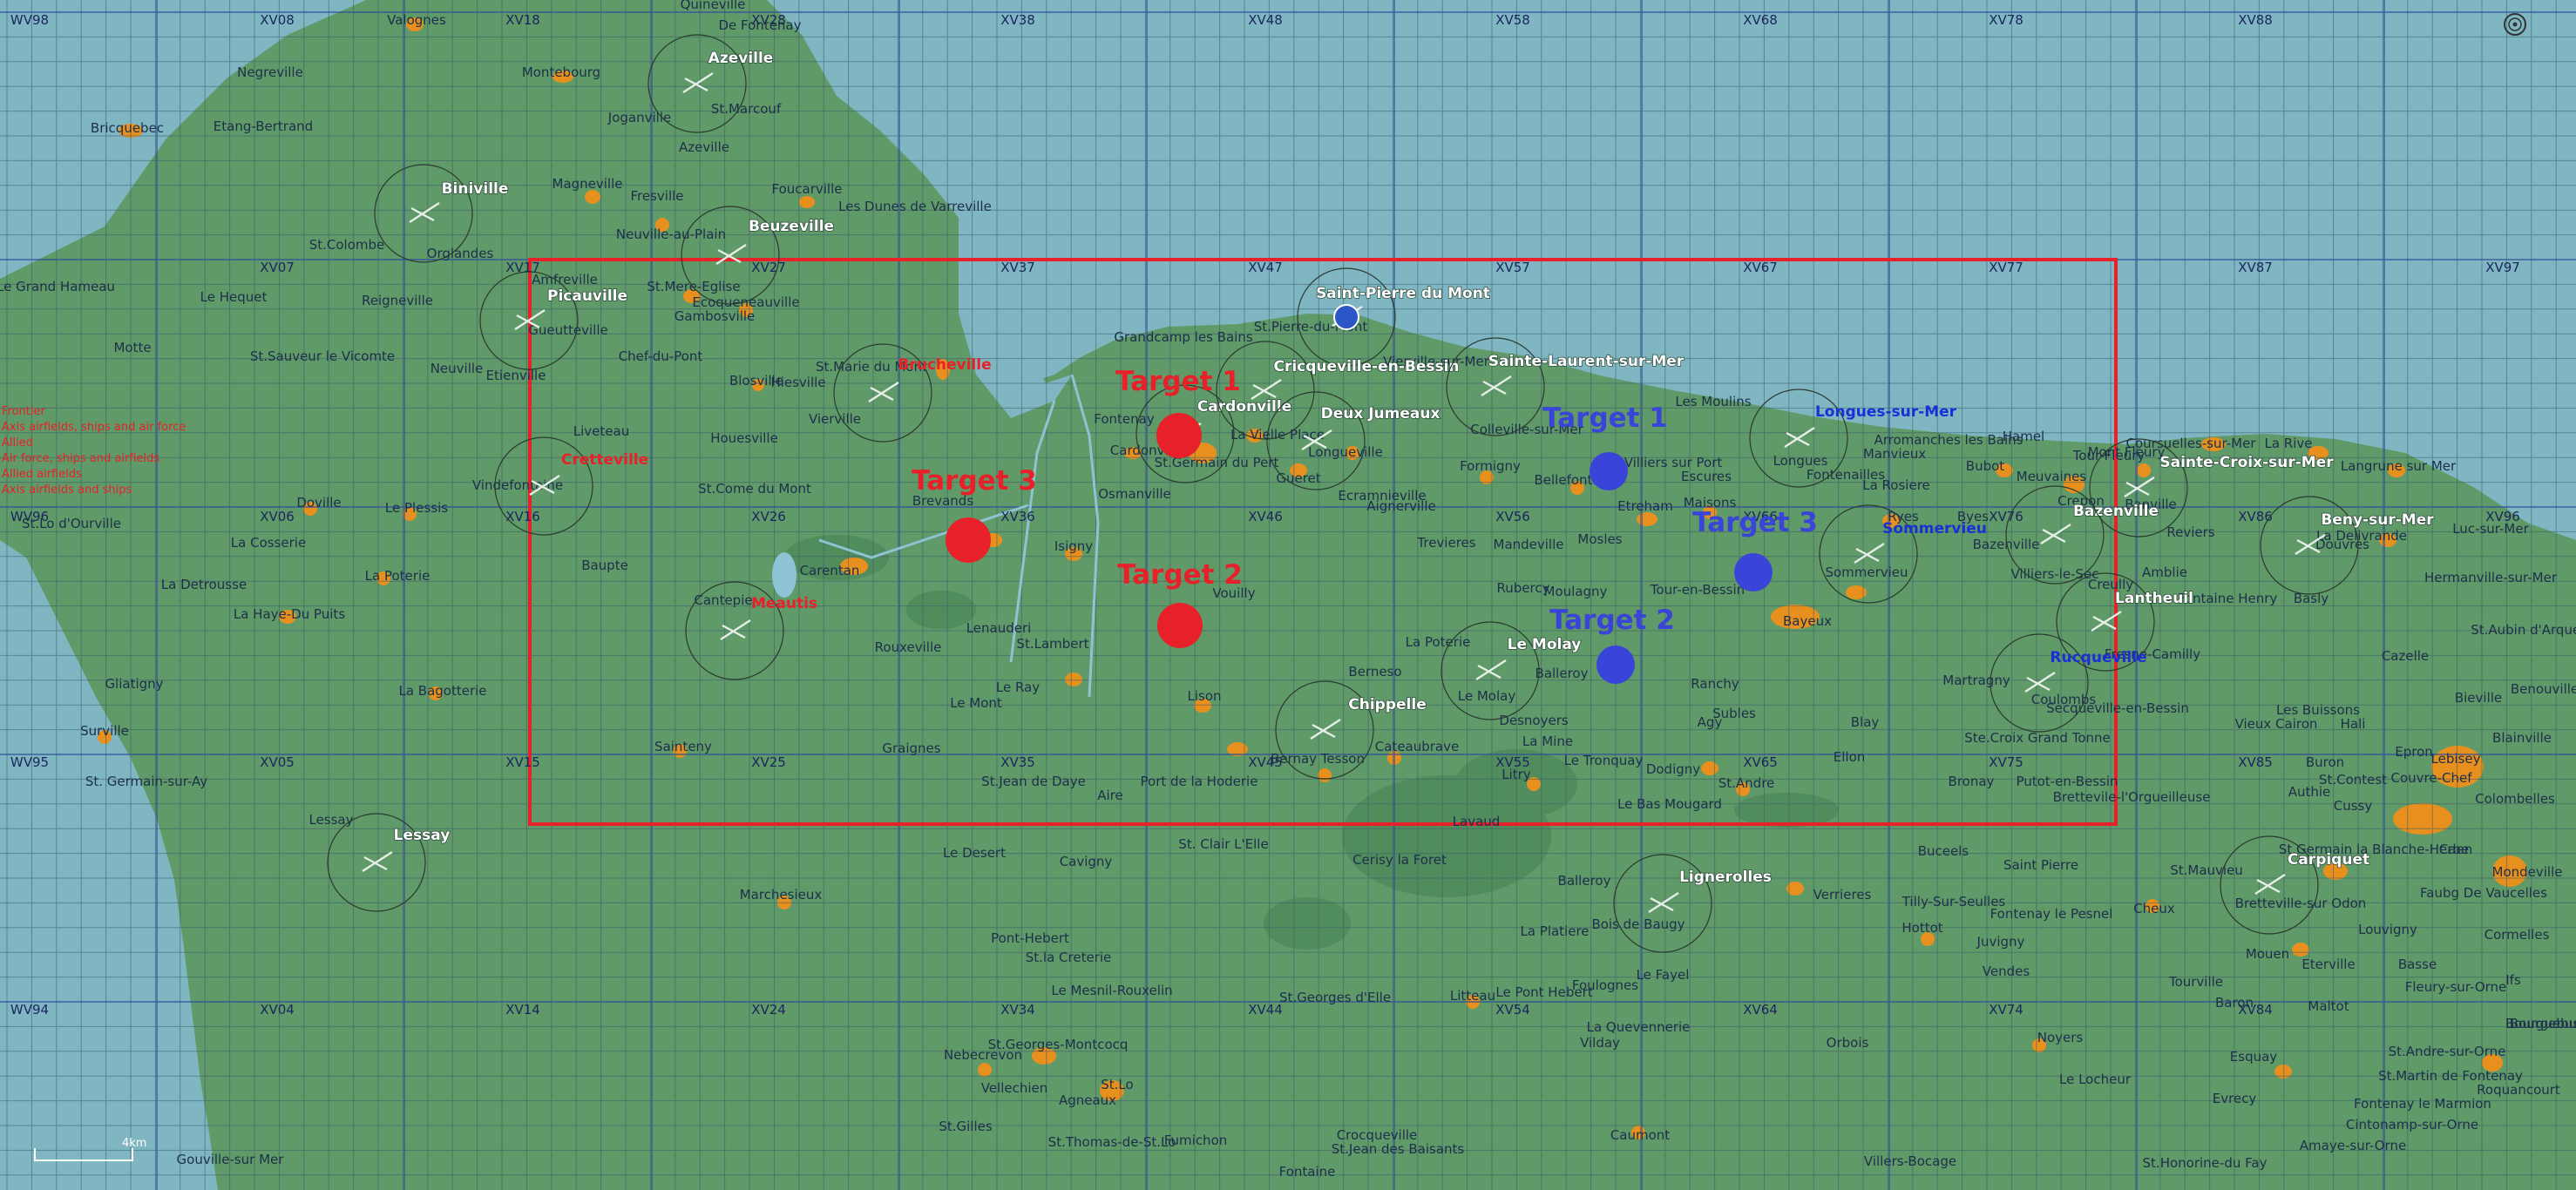 The width and height of the screenshot is (2576, 1190). What do you see at coordinates (1715, 684) in the screenshot?
I see `town-label: Ranchy` at bounding box center [1715, 684].